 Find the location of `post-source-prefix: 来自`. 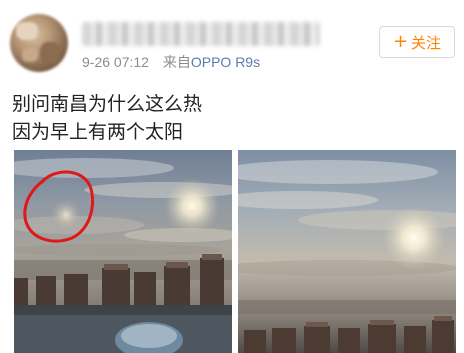

post-source-prefix: 来自 is located at coordinates (176, 62).